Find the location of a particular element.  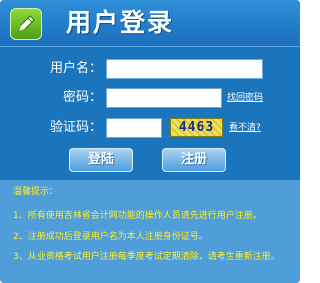

login-button: 登陆 is located at coordinates (101, 160).